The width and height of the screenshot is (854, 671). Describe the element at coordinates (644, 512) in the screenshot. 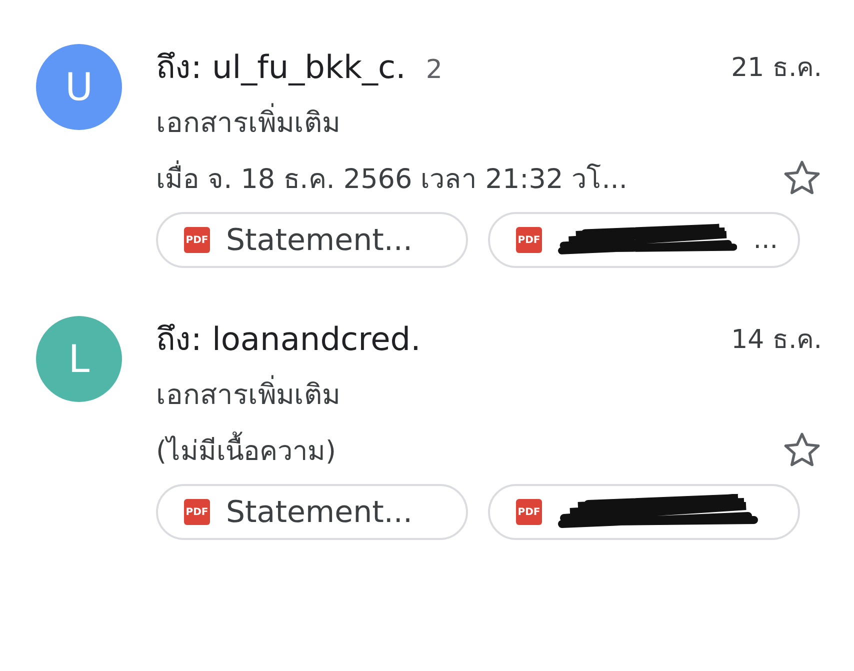

I see `attachment-chip: PDF` at that location.